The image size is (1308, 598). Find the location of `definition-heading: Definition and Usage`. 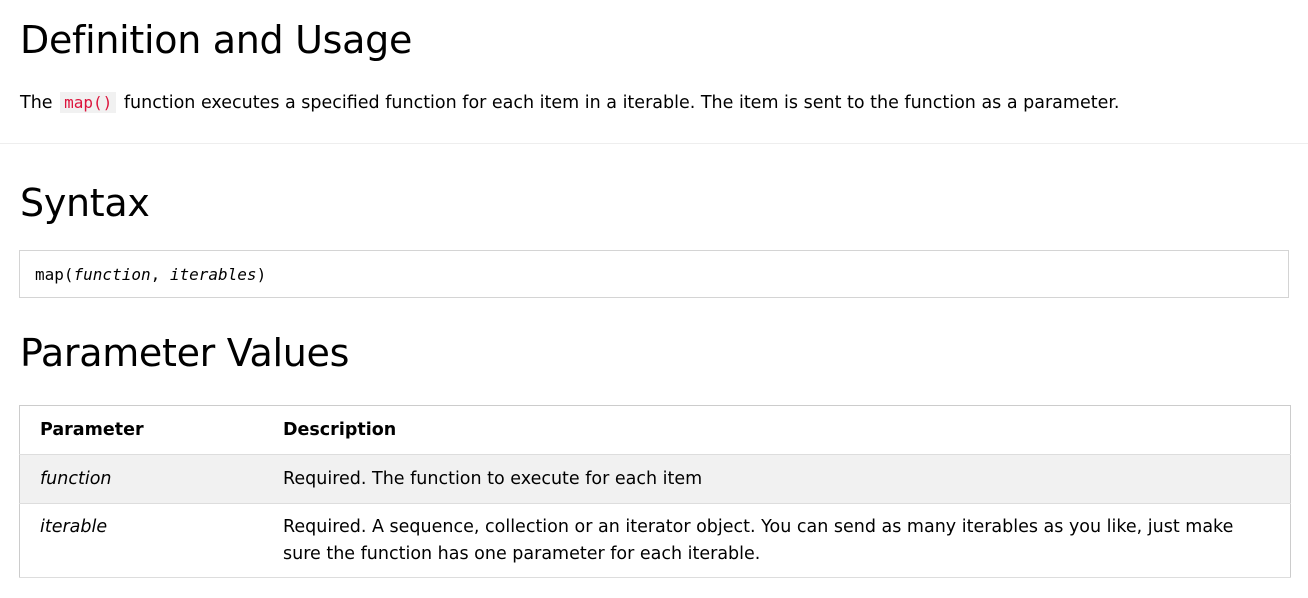

definition-heading: Definition and Usage is located at coordinates (216, 40).